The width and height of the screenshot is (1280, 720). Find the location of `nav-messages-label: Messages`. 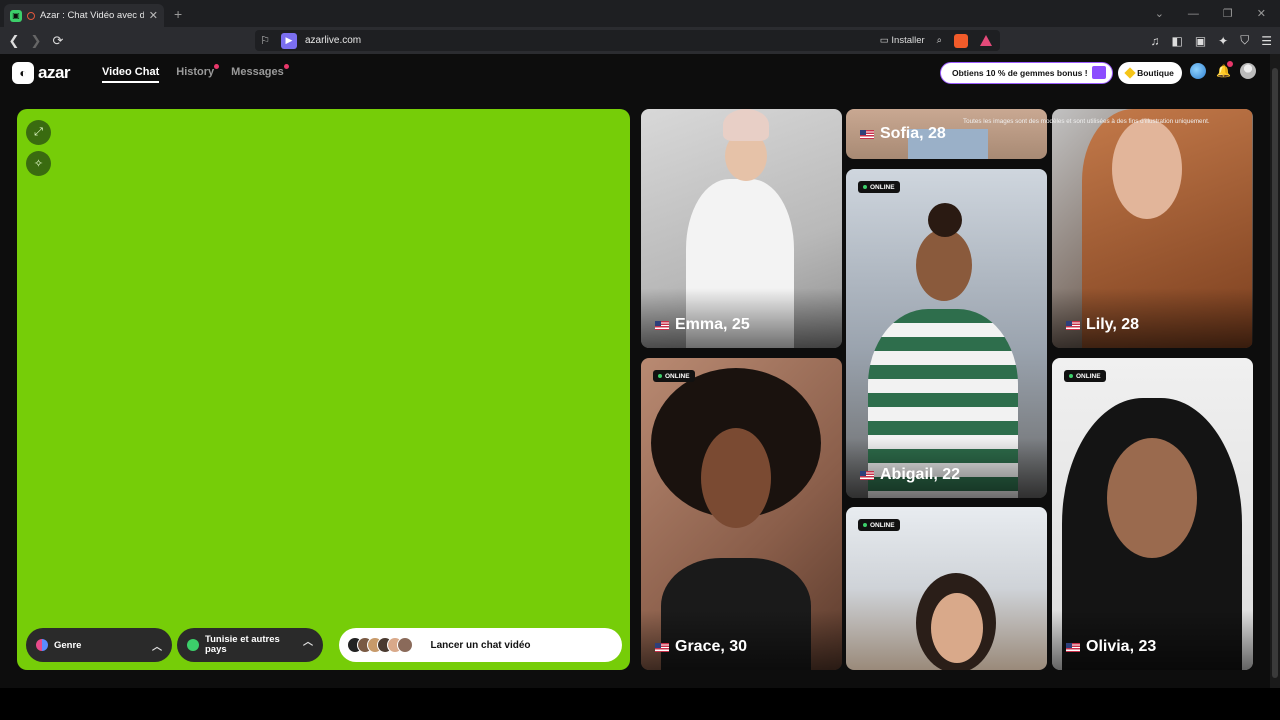

nav-messages-label: Messages is located at coordinates (257, 72).